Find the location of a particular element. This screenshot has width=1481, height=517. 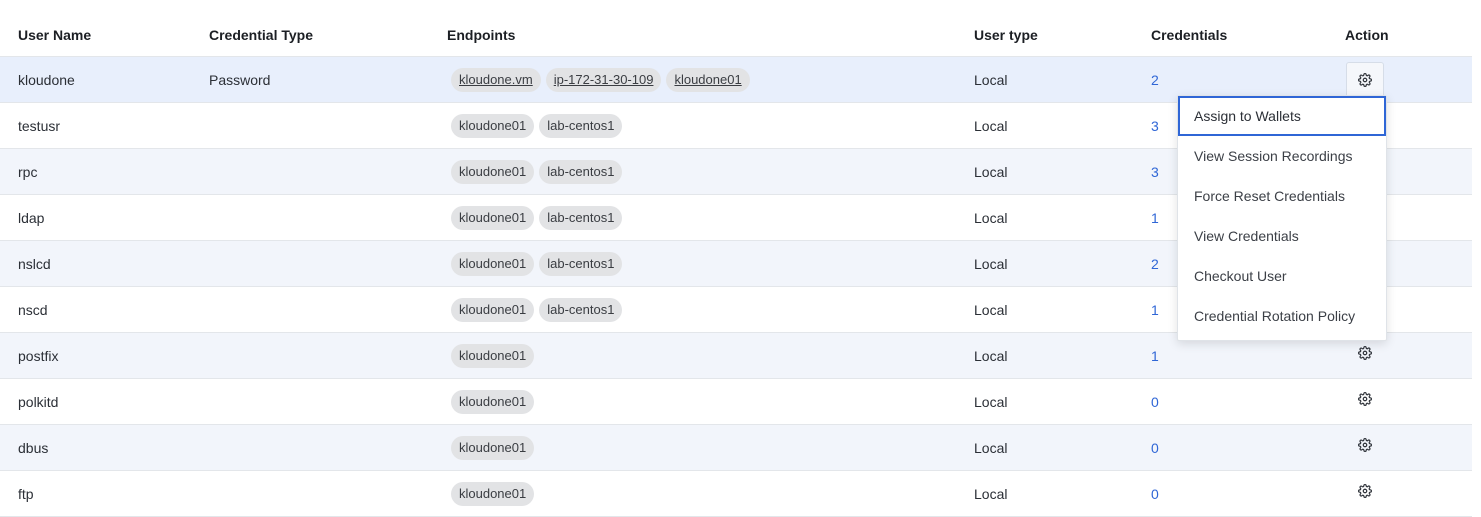

user-name-cell: ldap is located at coordinates (31, 217).